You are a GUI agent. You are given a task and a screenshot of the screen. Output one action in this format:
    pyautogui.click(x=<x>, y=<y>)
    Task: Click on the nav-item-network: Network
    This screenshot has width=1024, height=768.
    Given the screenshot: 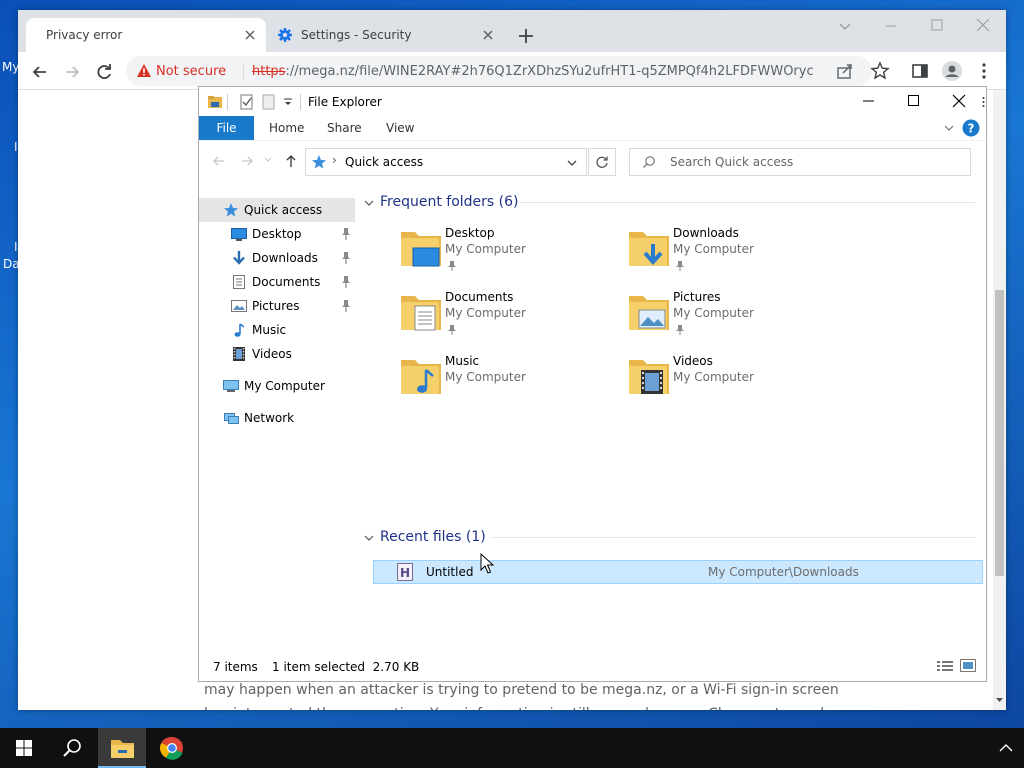 What is the action you would take?
    pyautogui.click(x=277, y=418)
    